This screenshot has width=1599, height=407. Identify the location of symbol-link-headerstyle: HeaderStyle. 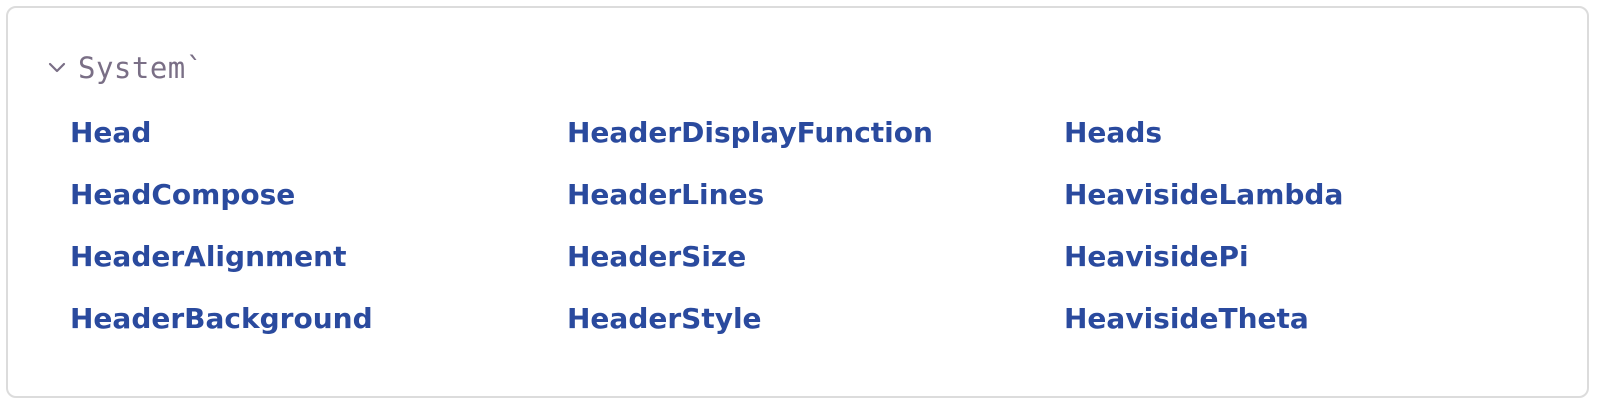
(815, 324).